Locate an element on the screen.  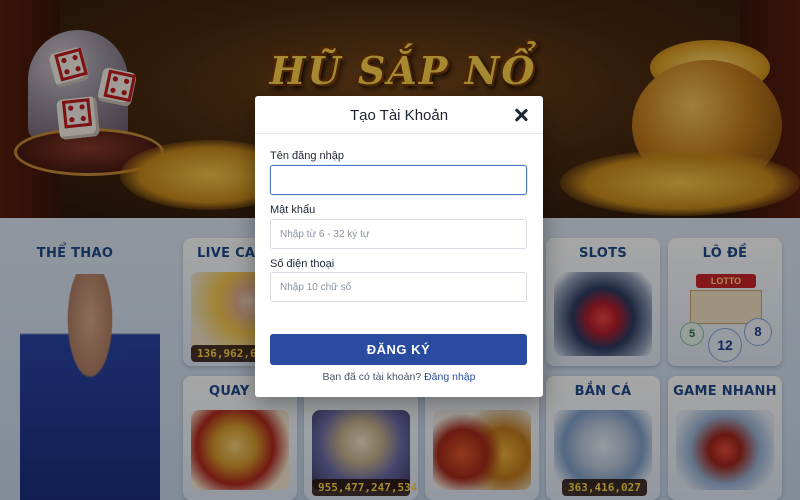
modal-title: Tạo Tài Khoản is located at coordinates (399, 115).